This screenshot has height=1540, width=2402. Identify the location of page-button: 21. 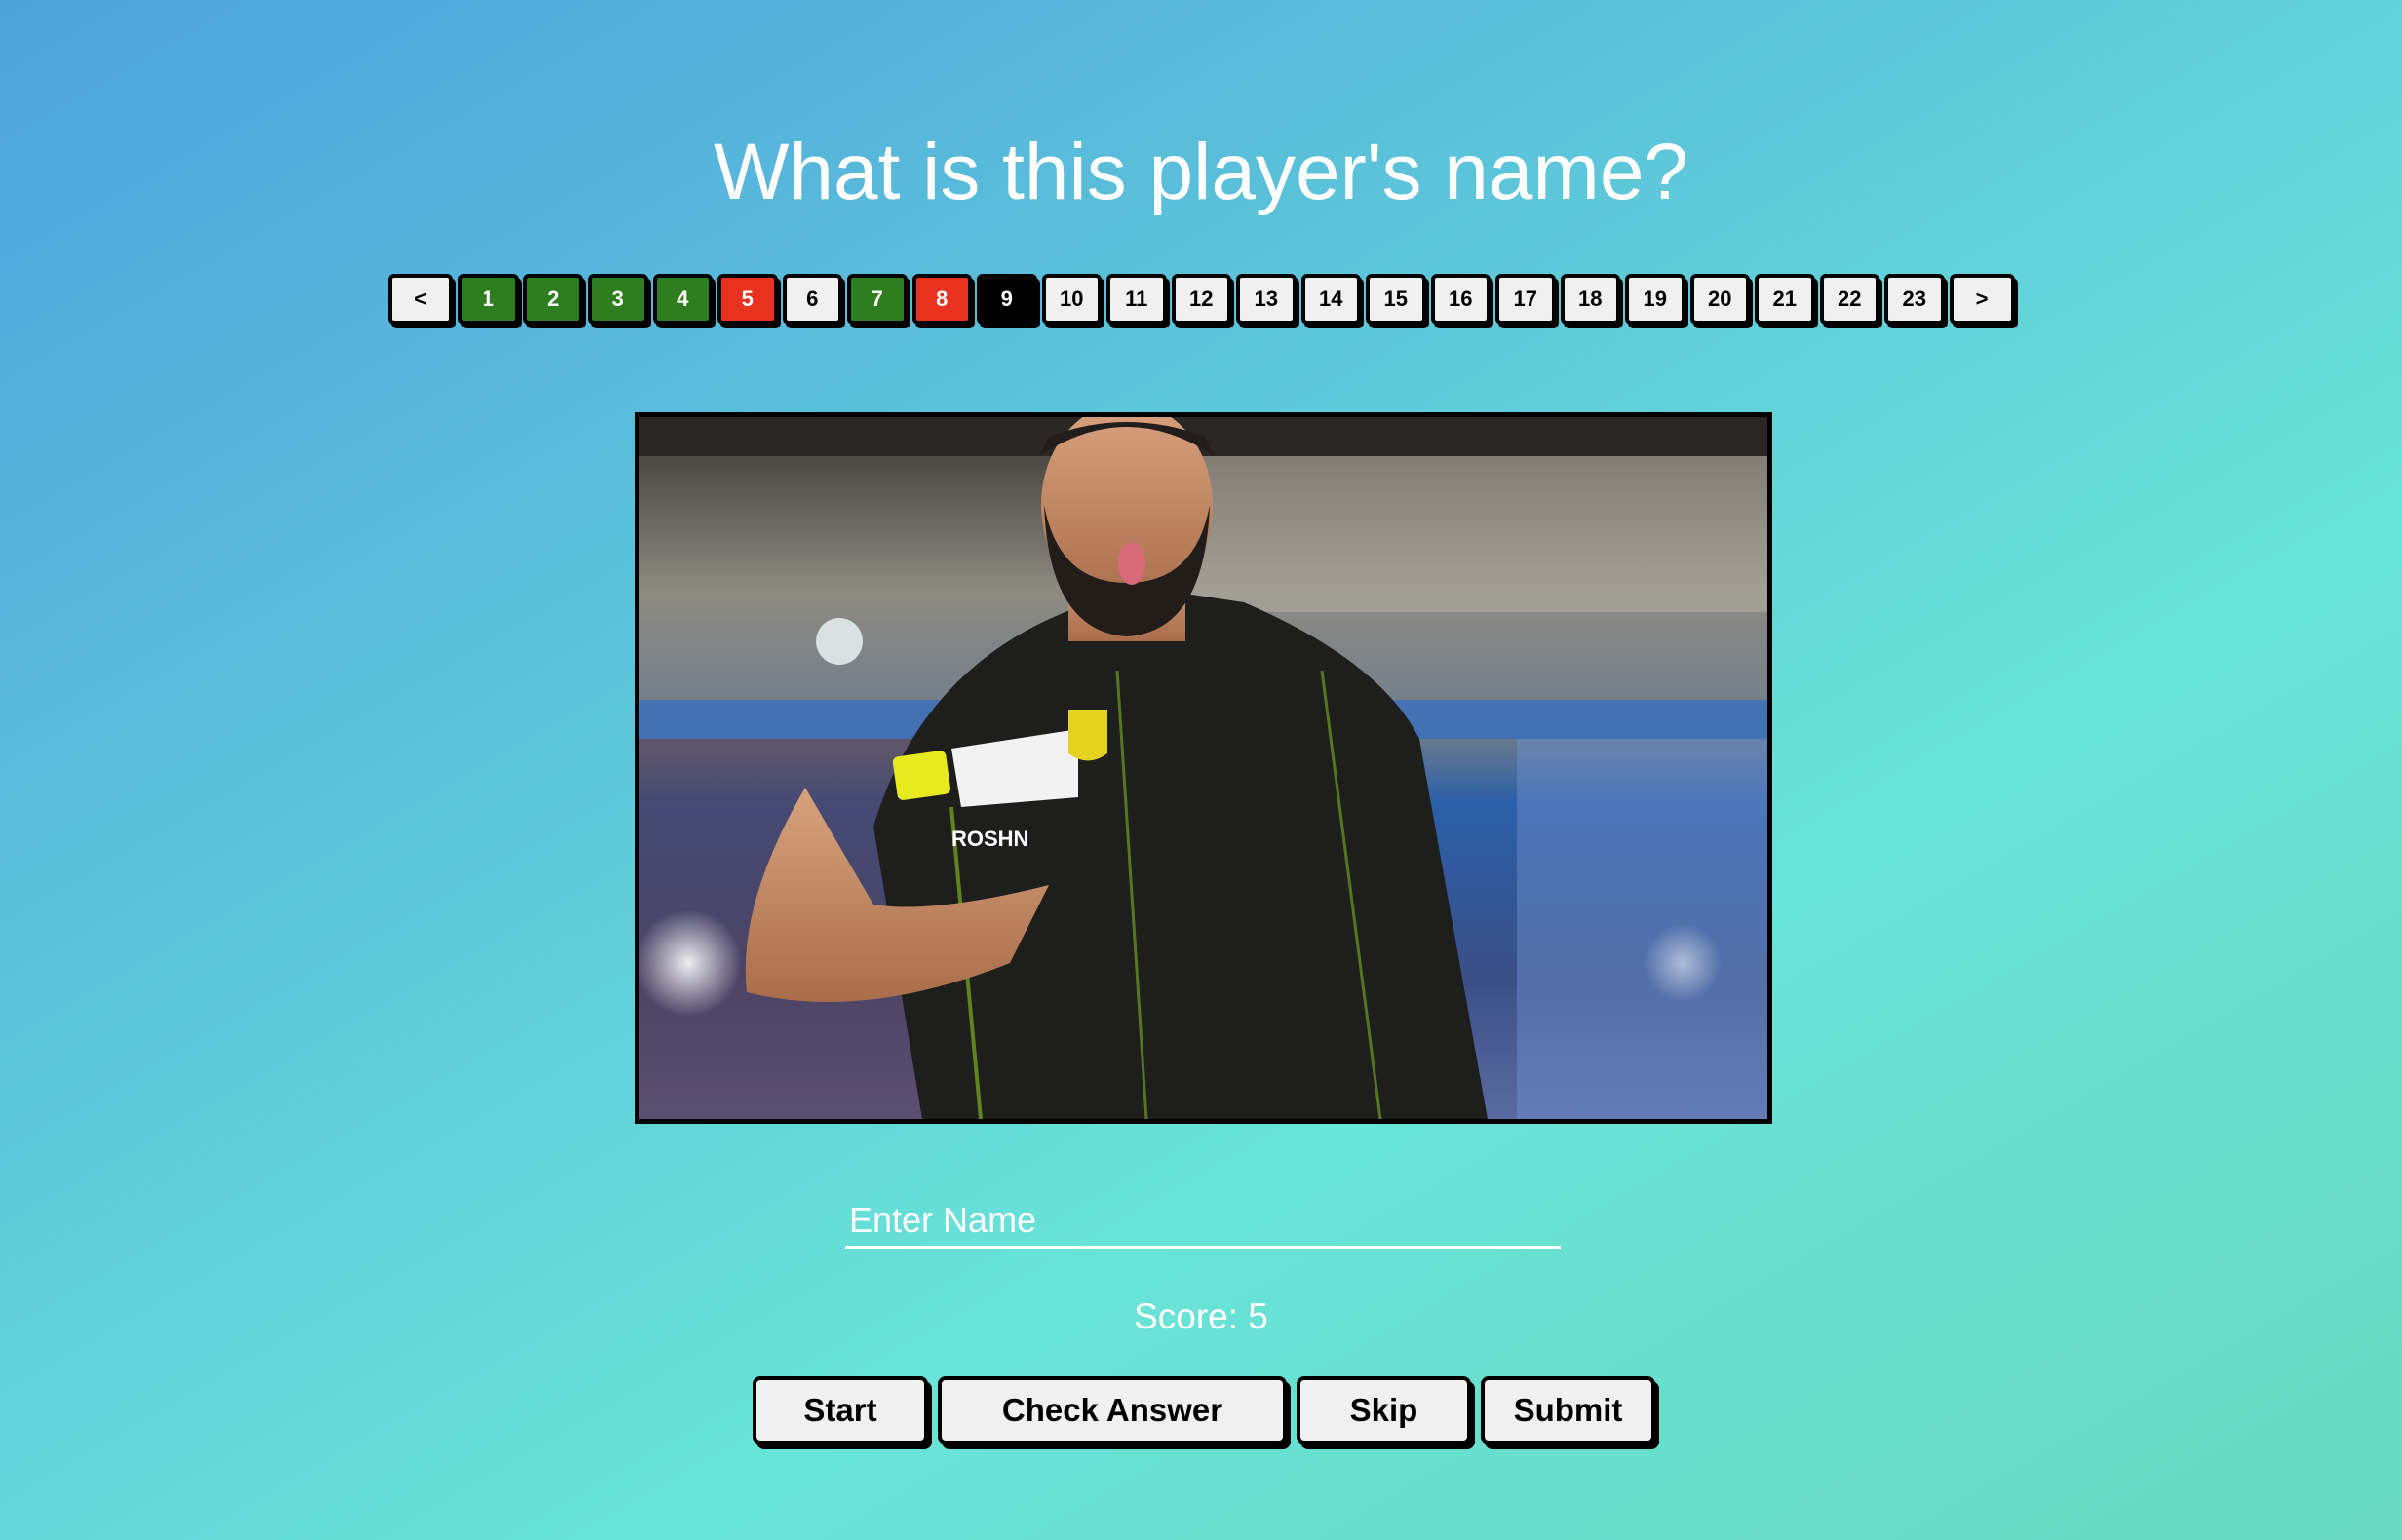
(1785, 299).